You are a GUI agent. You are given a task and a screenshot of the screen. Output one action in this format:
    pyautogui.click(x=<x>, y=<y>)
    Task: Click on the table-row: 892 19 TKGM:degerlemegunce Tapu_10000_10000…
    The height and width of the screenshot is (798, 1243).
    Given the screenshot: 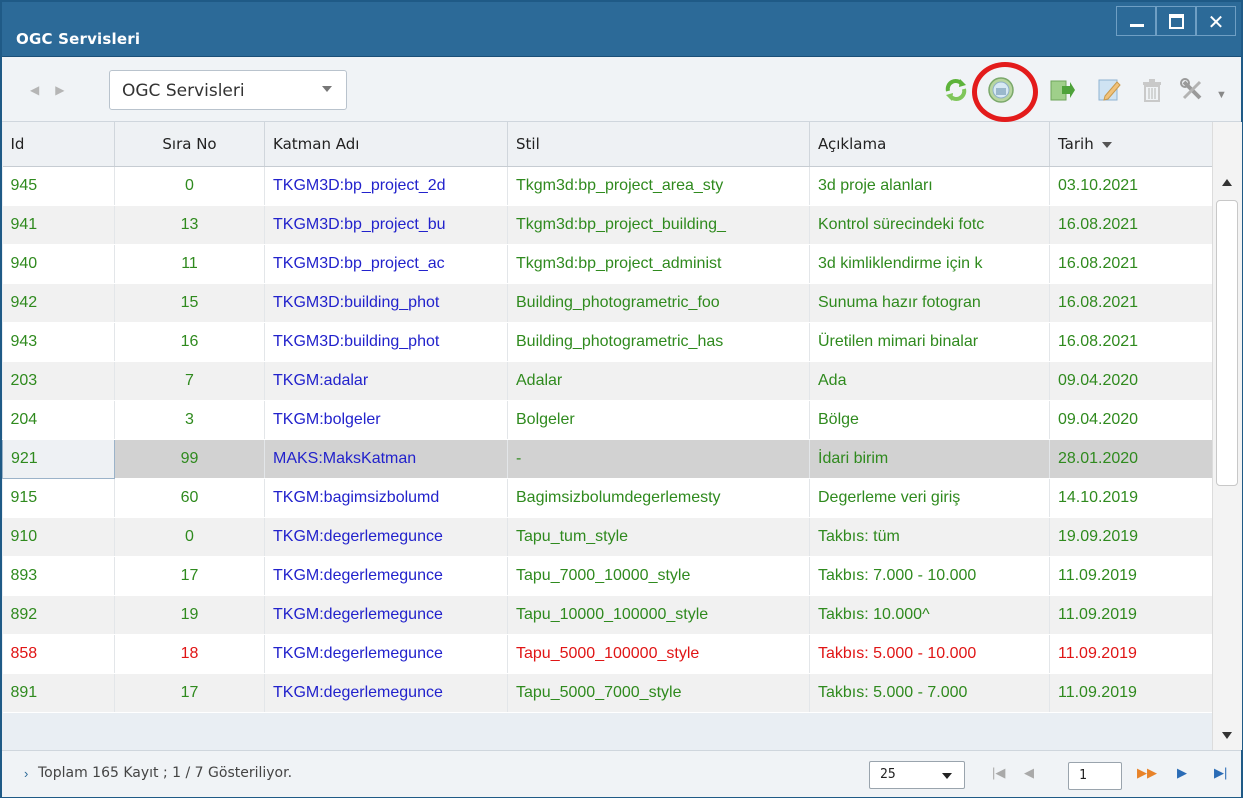 What is the action you would take?
    pyautogui.click(x=607, y=615)
    